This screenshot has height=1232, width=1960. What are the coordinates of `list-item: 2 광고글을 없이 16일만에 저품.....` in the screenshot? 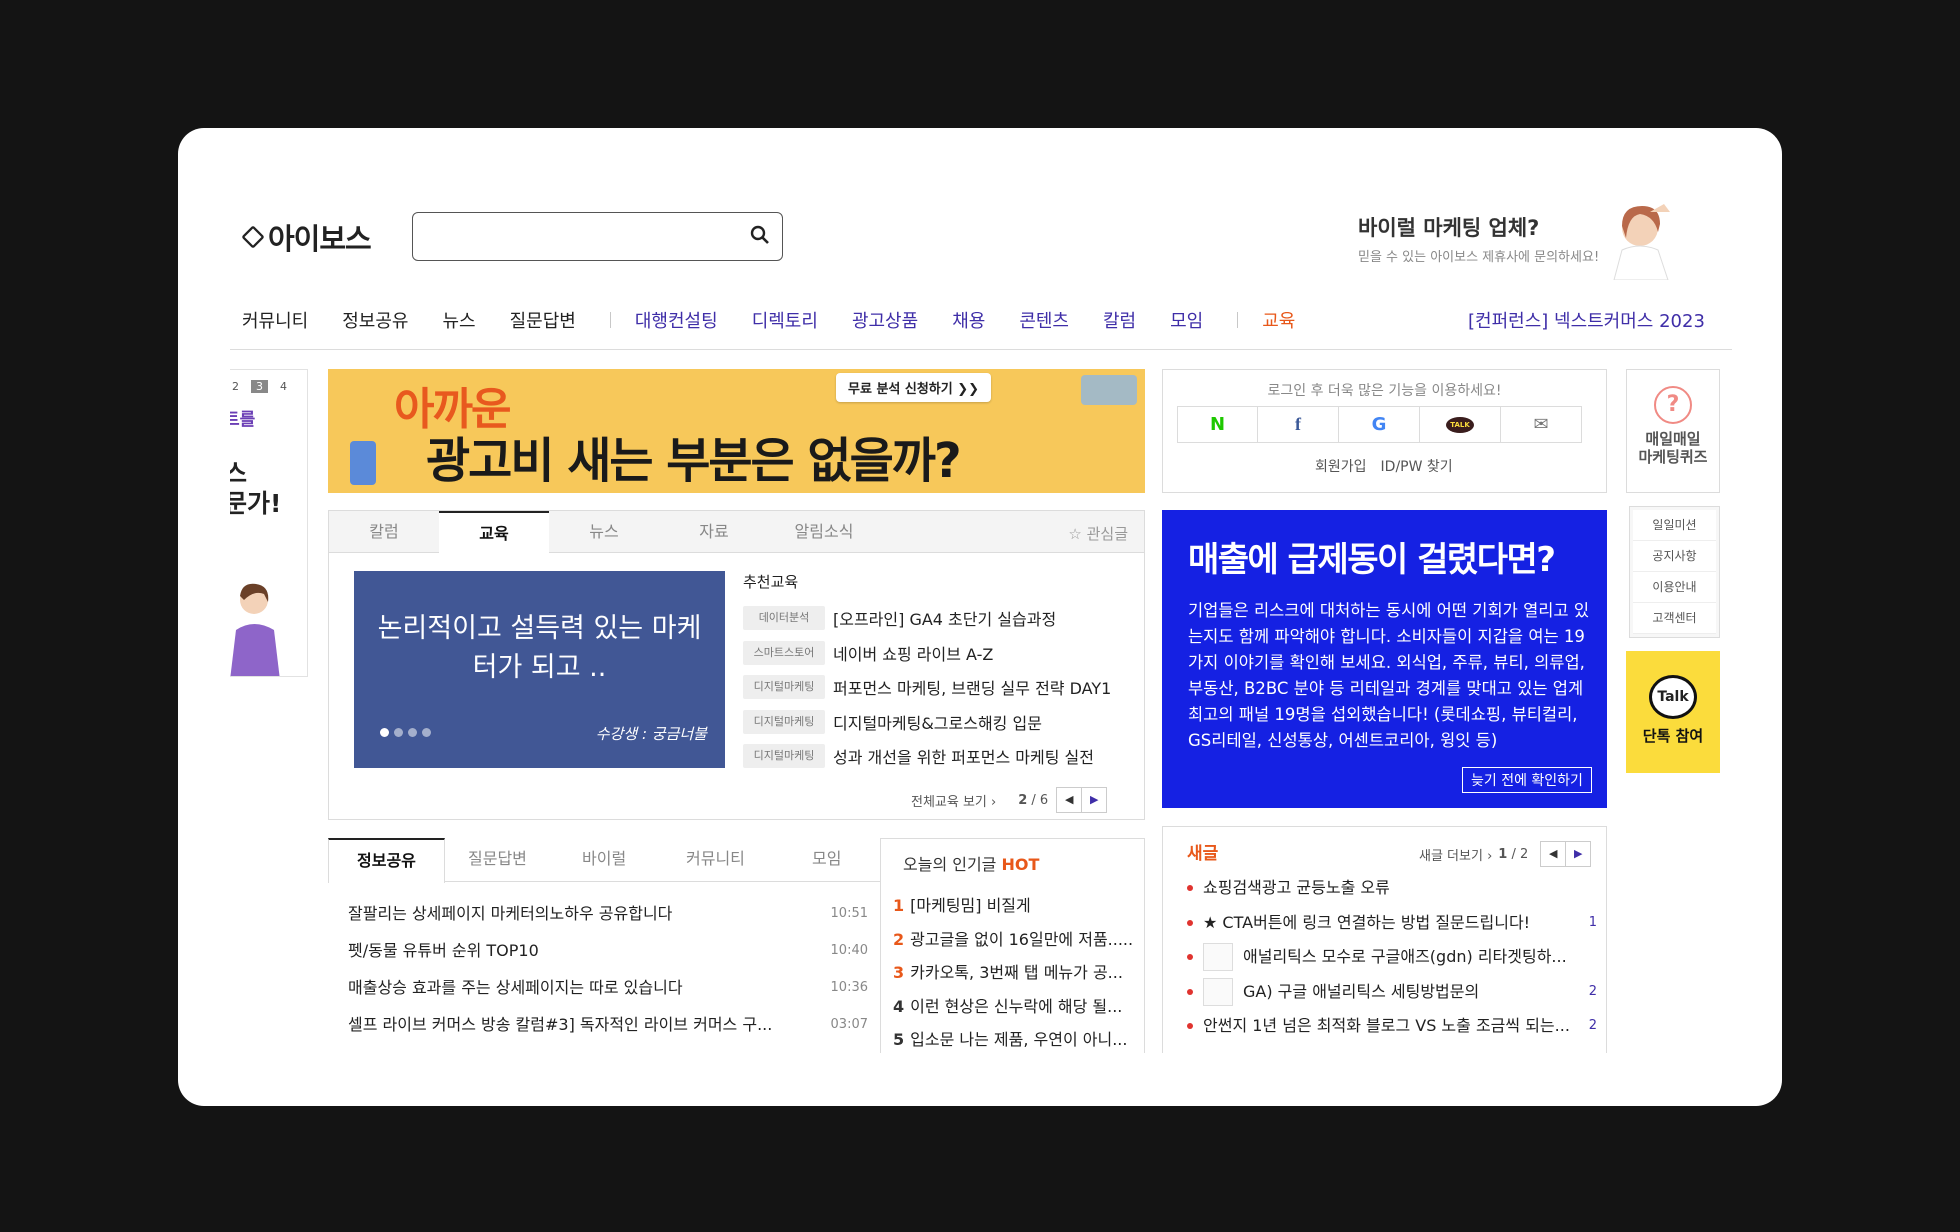 It's located at (1018, 940).